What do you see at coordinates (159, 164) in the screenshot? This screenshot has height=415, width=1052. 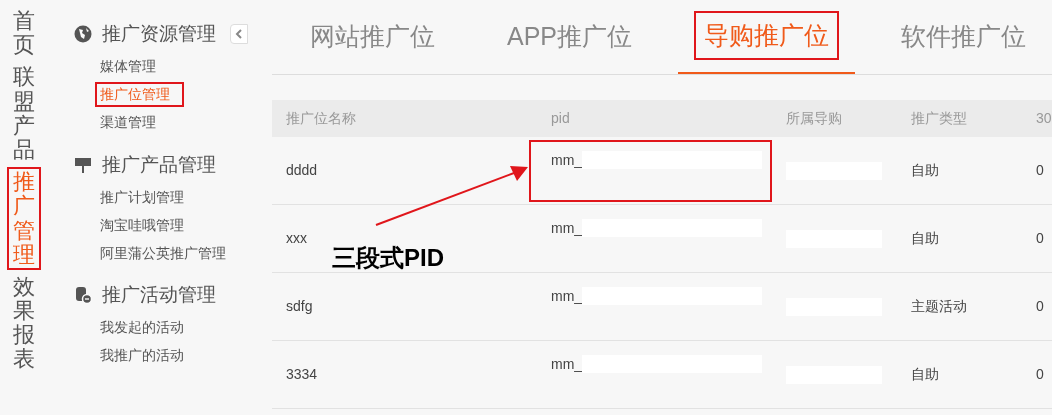 I see `section-title: 推广产品管理` at bounding box center [159, 164].